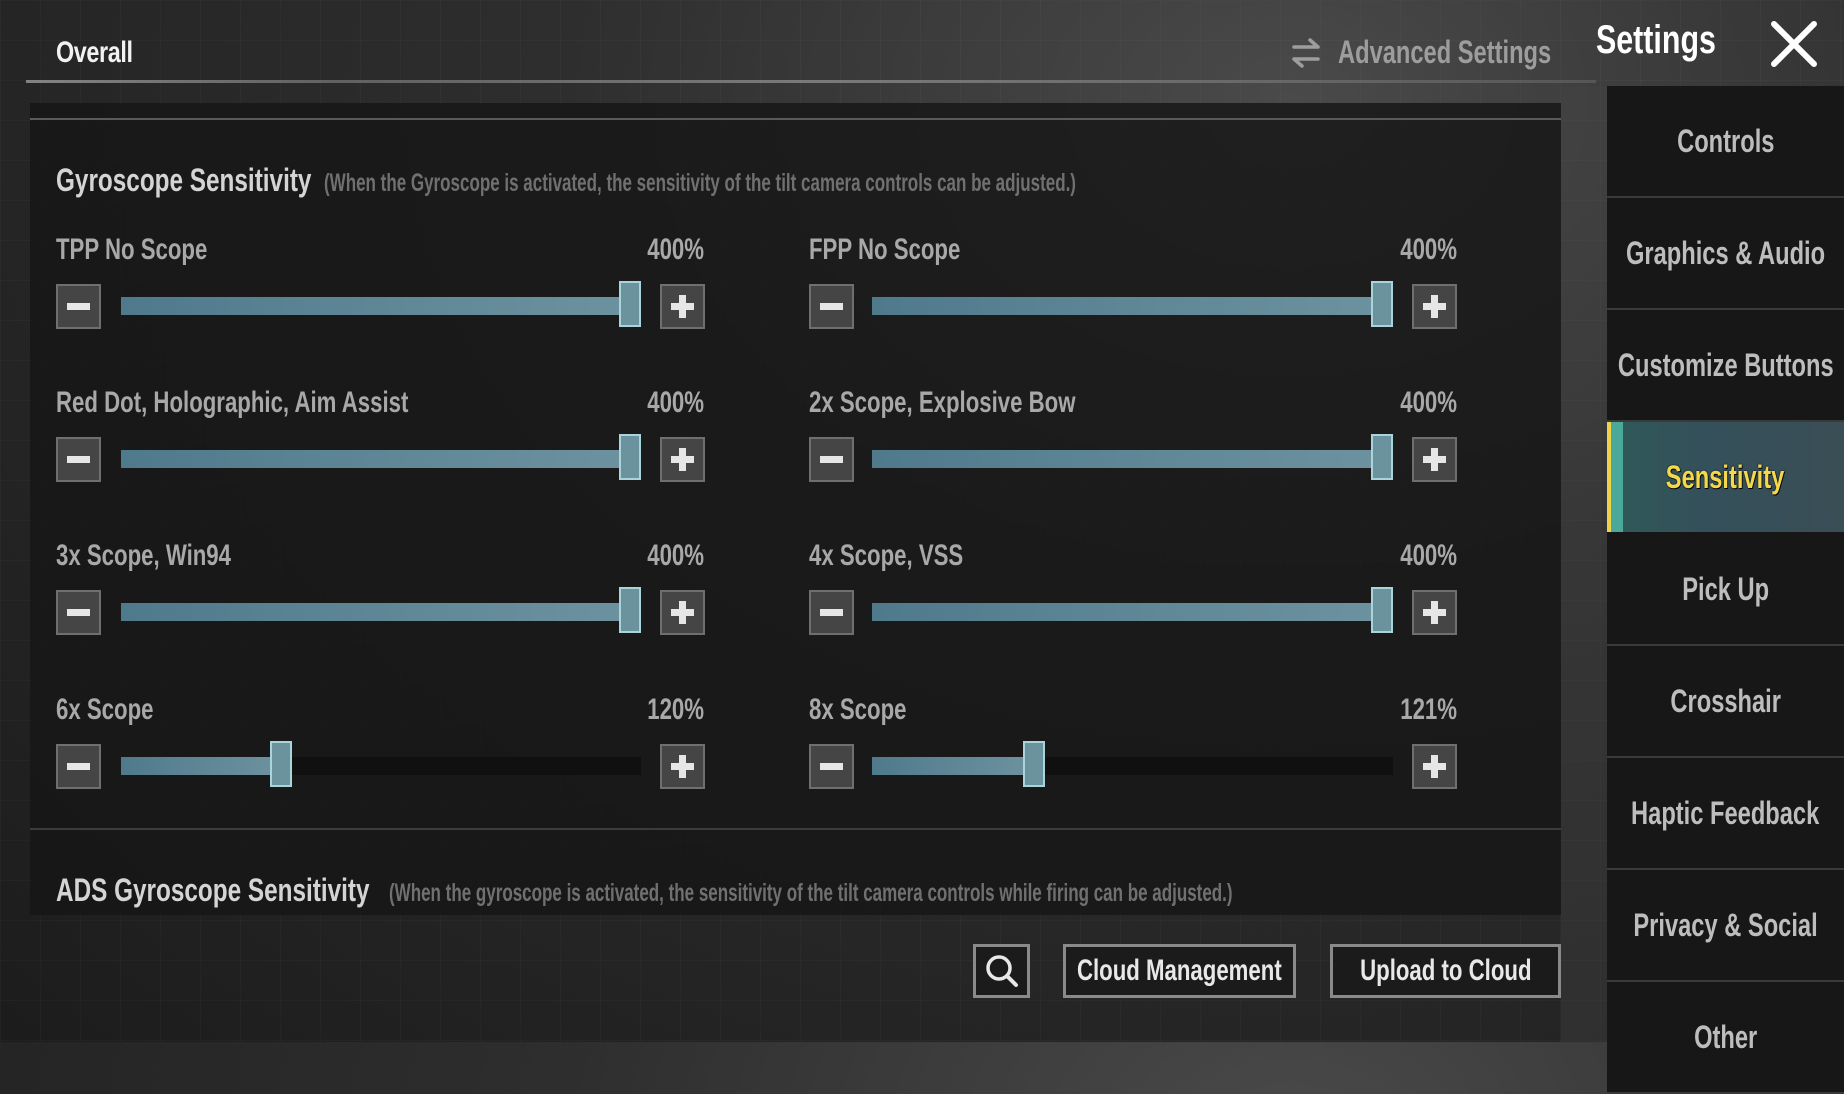 The height and width of the screenshot is (1094, 1844). Describe the element at coordinates (858, 709) in the screenshot. I see `slider-label: 8x Scope` at that location.